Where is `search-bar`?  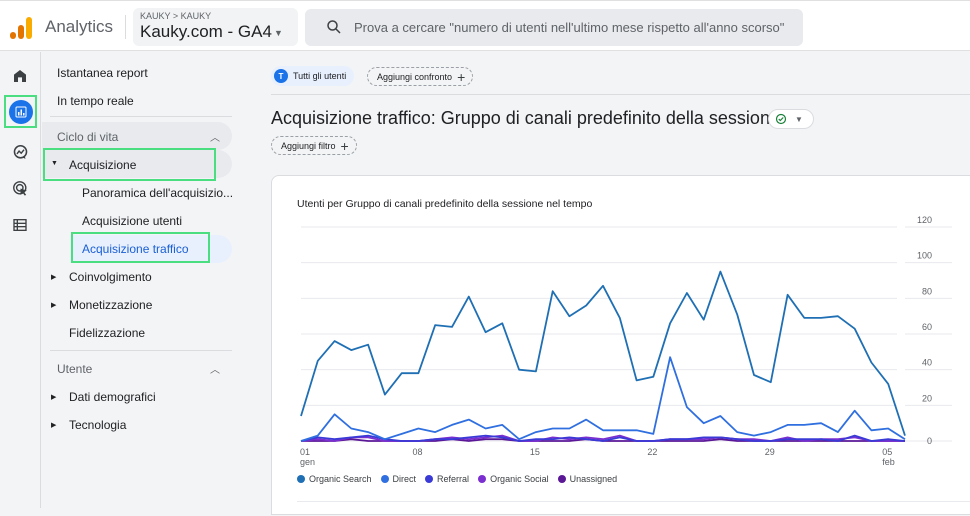
search-bar is located at coordinates (554, 27).